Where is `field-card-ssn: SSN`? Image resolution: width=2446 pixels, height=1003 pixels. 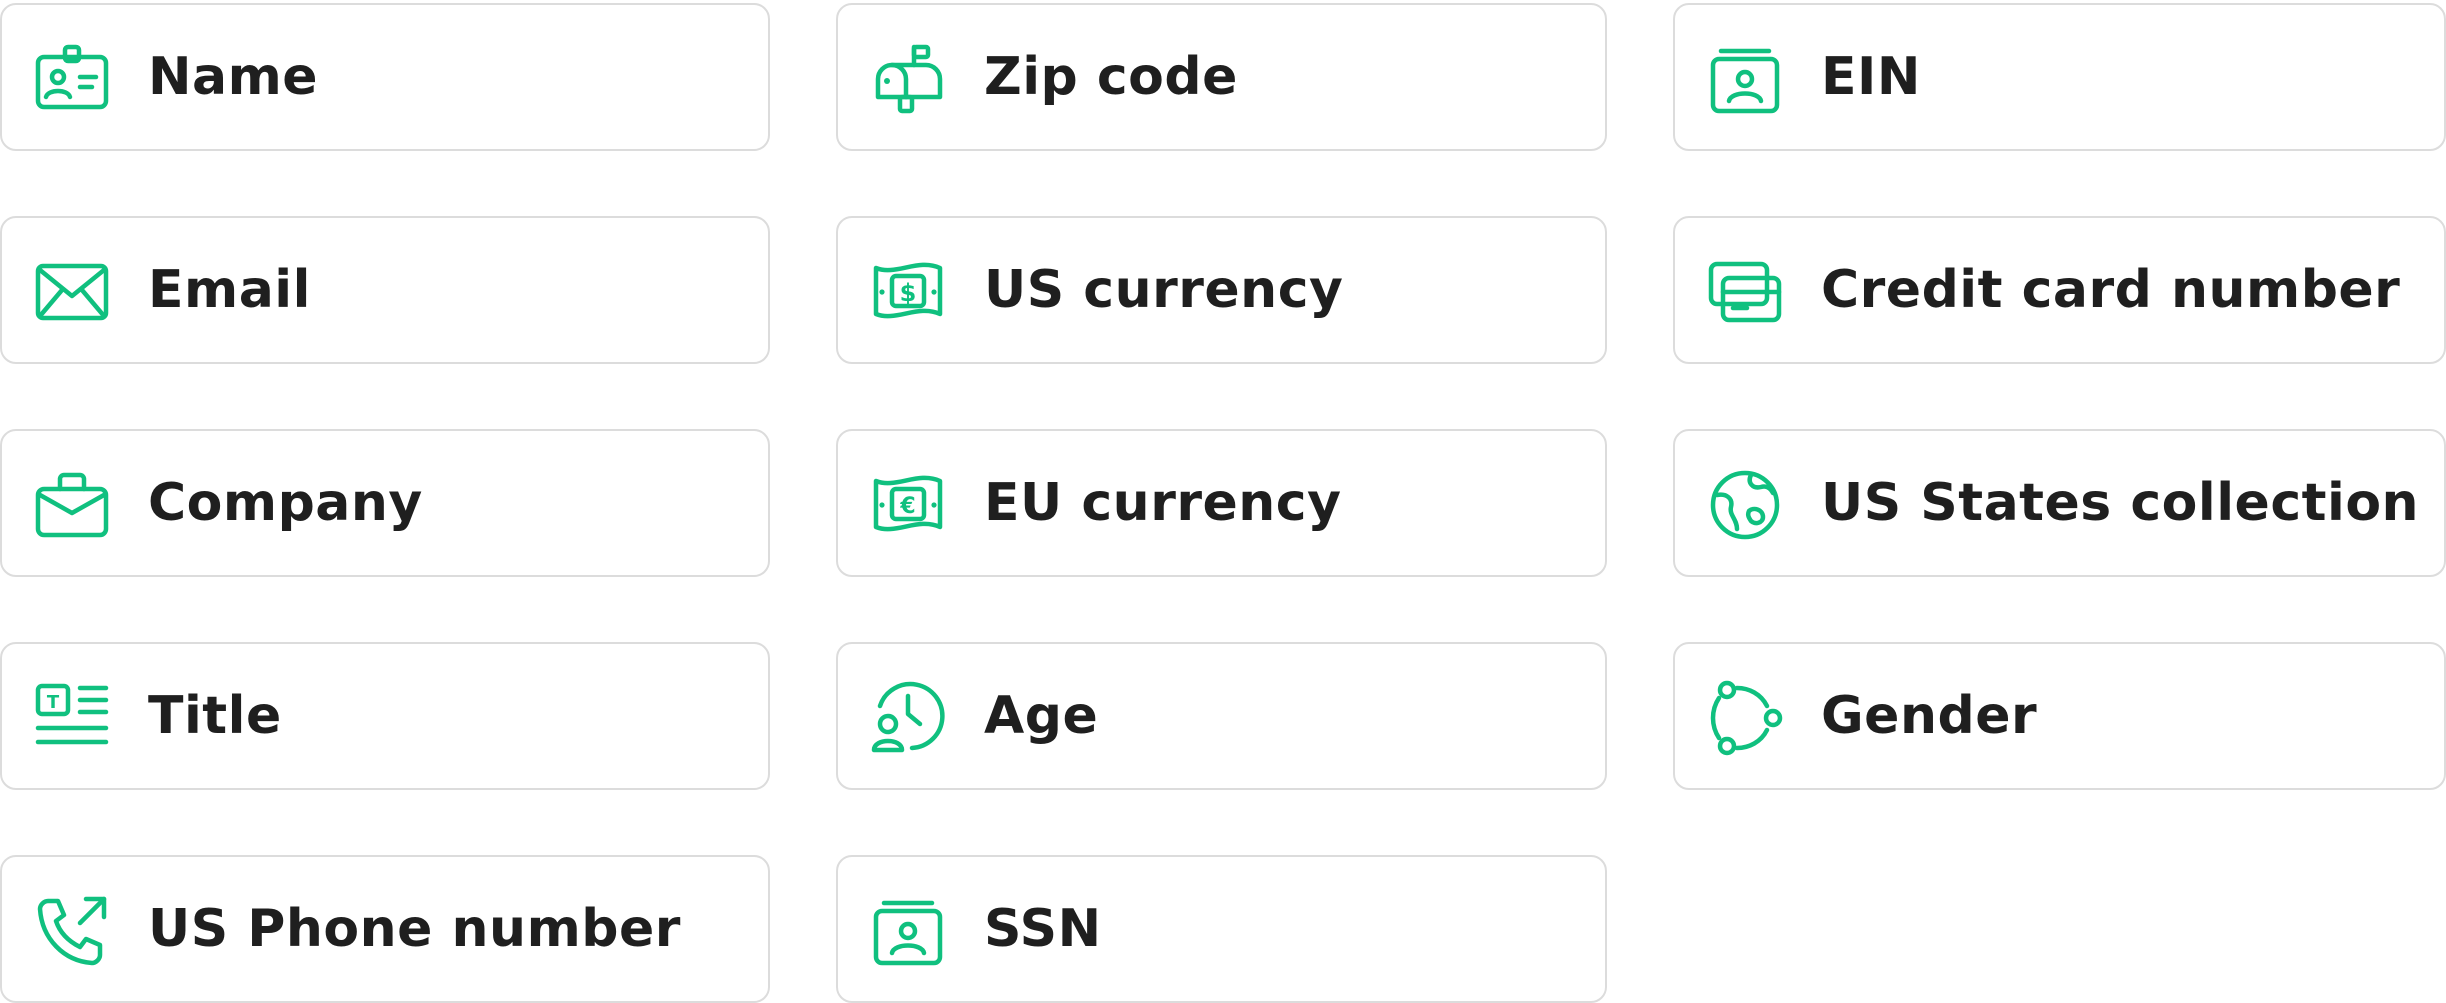 field-card-ssn: SSN is located at coordinates (1221, 929).